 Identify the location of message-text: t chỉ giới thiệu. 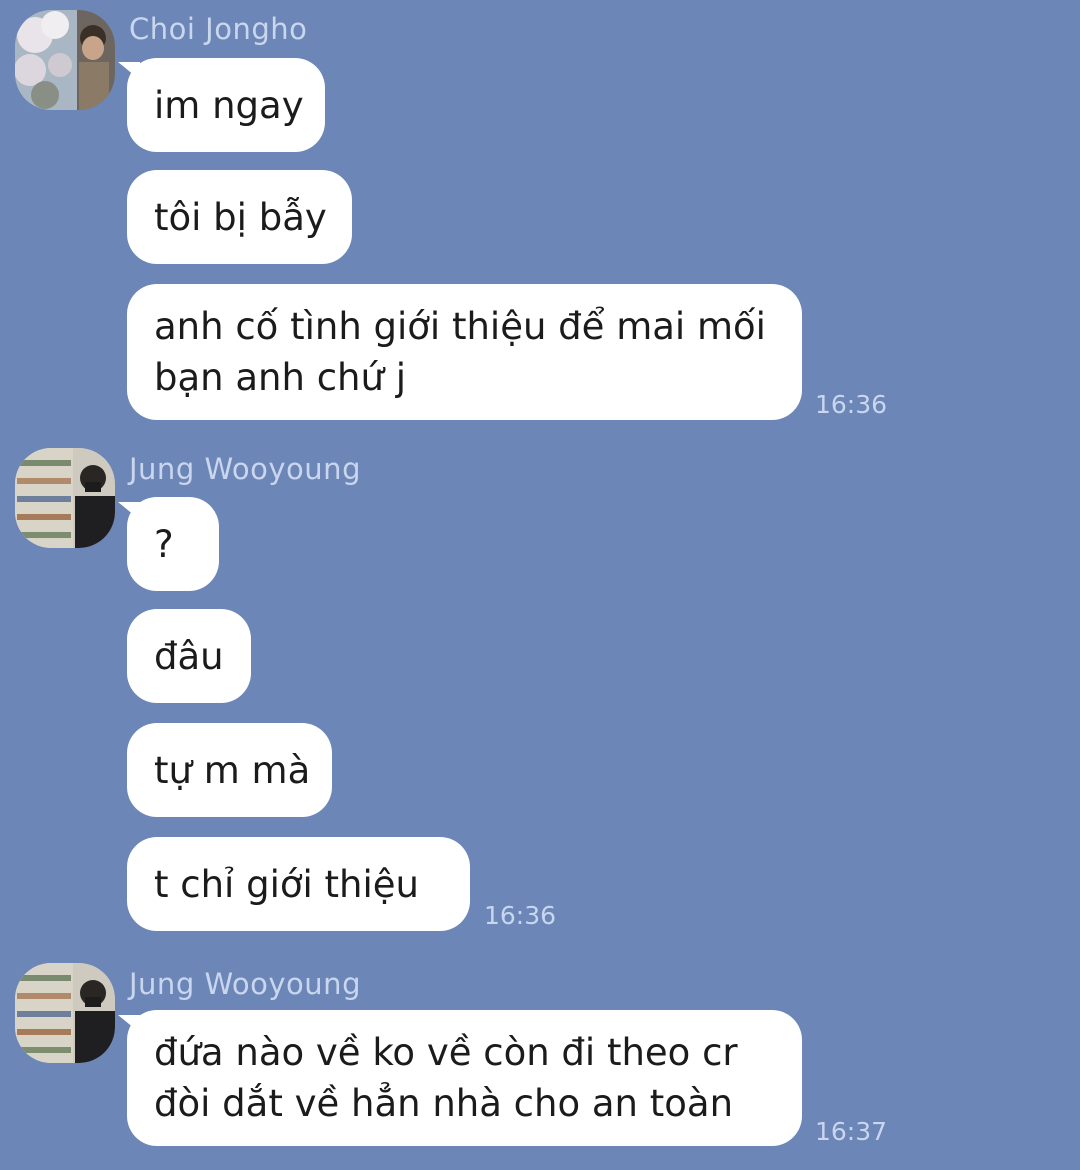
(286, 884).